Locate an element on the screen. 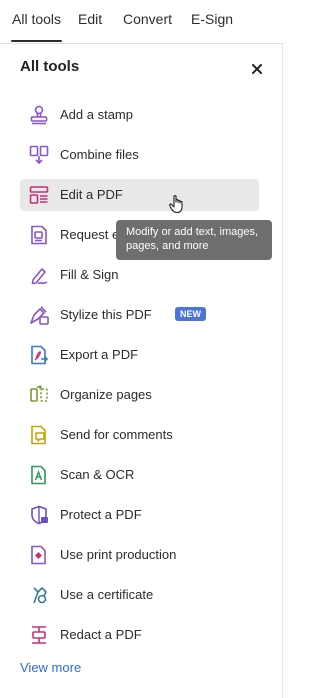 This screenshot has height=698, width=320. tool-label: Stylize this PDF is located at coordinates (106, 314).